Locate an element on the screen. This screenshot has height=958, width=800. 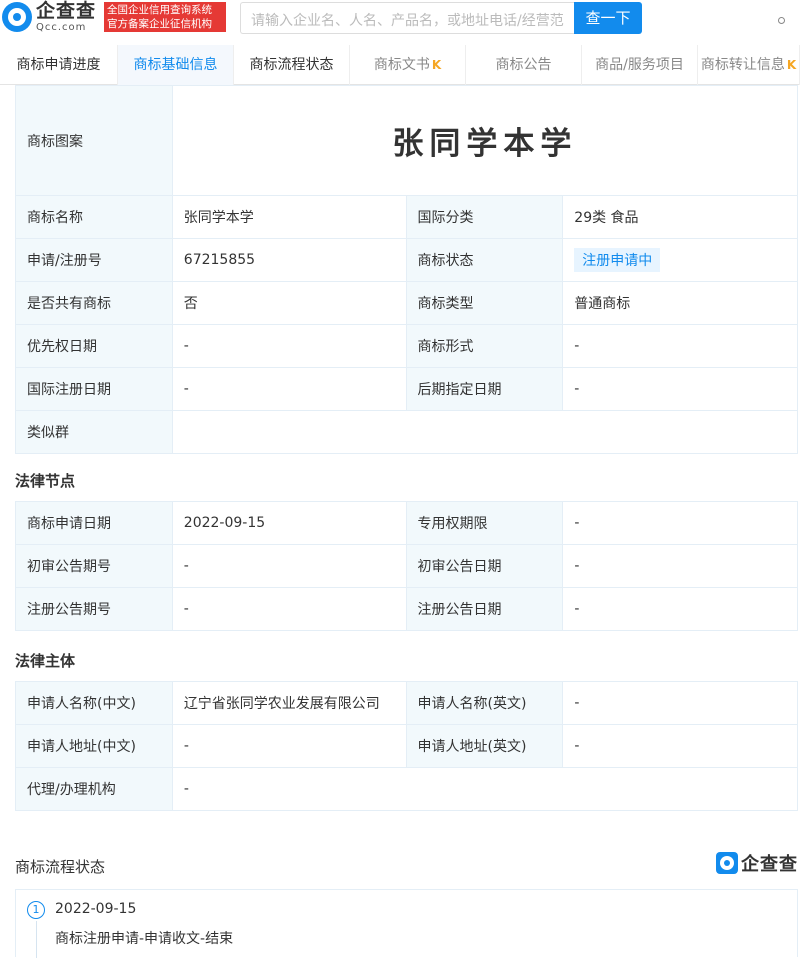
section-title-legal-subject: 法律主体 is located at coordinates (45, 661).